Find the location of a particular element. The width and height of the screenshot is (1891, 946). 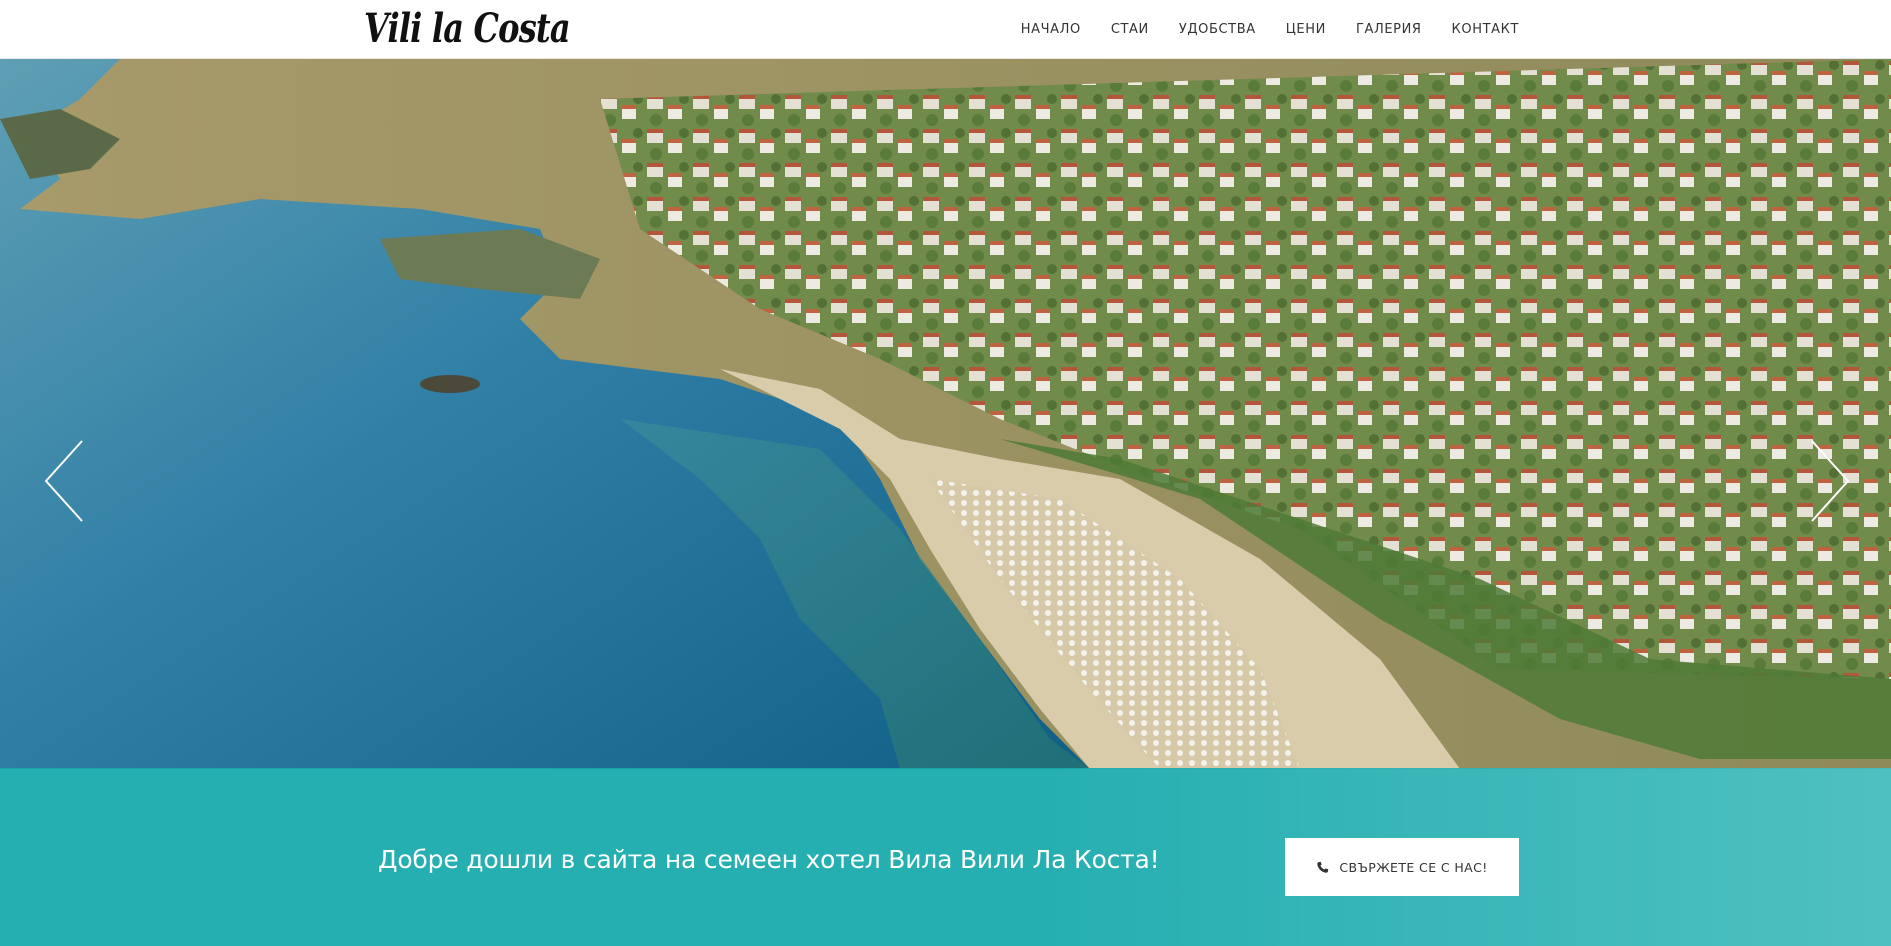

nav-item-home: НАЧАЛО is located at coordinates (1051, 29).